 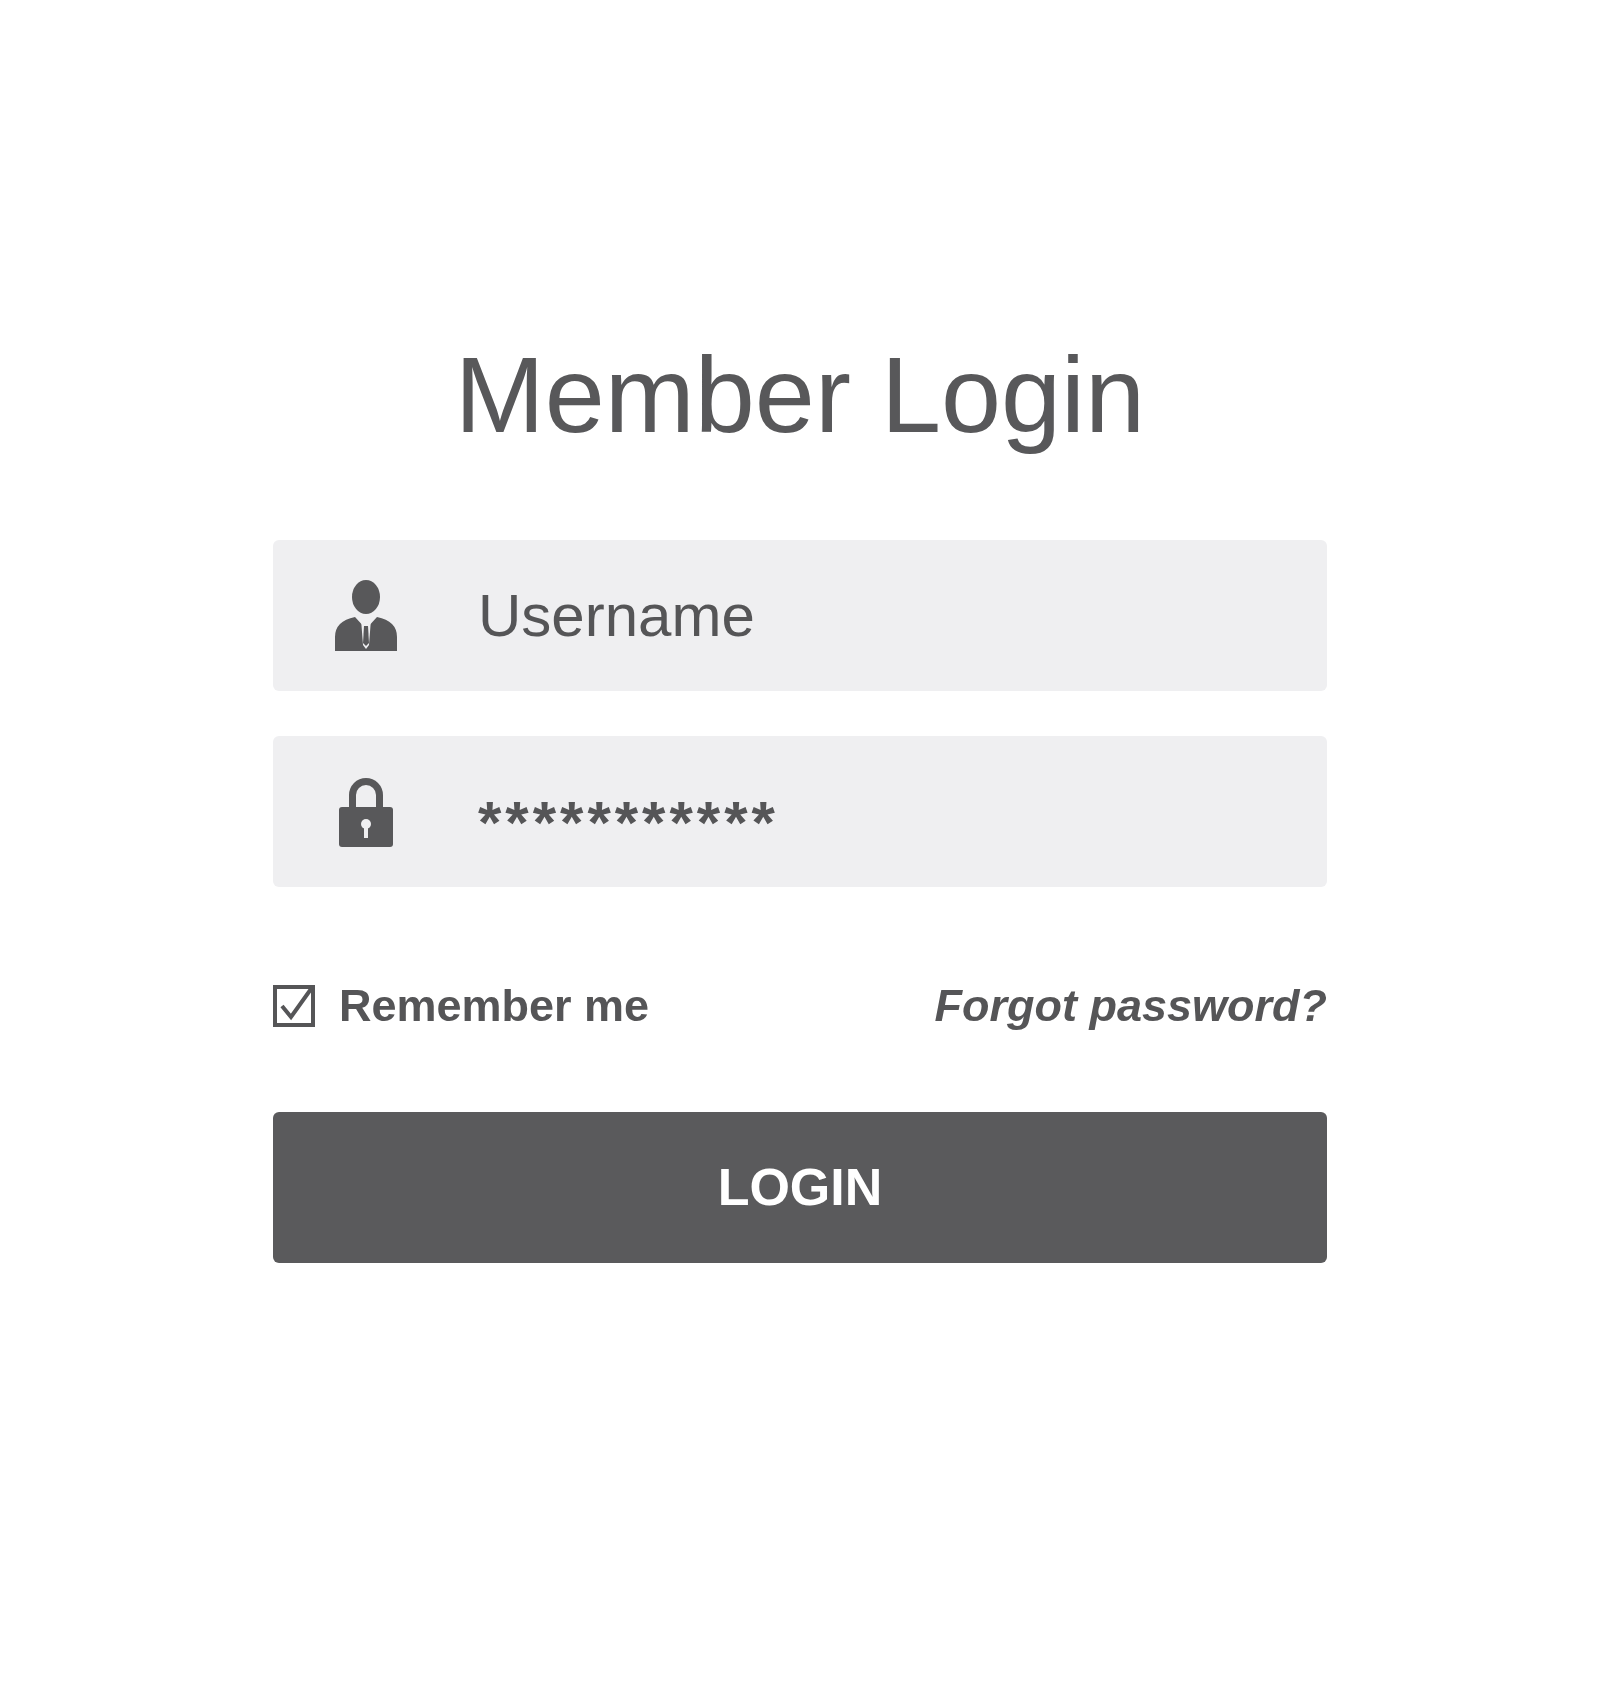 I want to click on username-field: Username, so click(x=800, y=615).